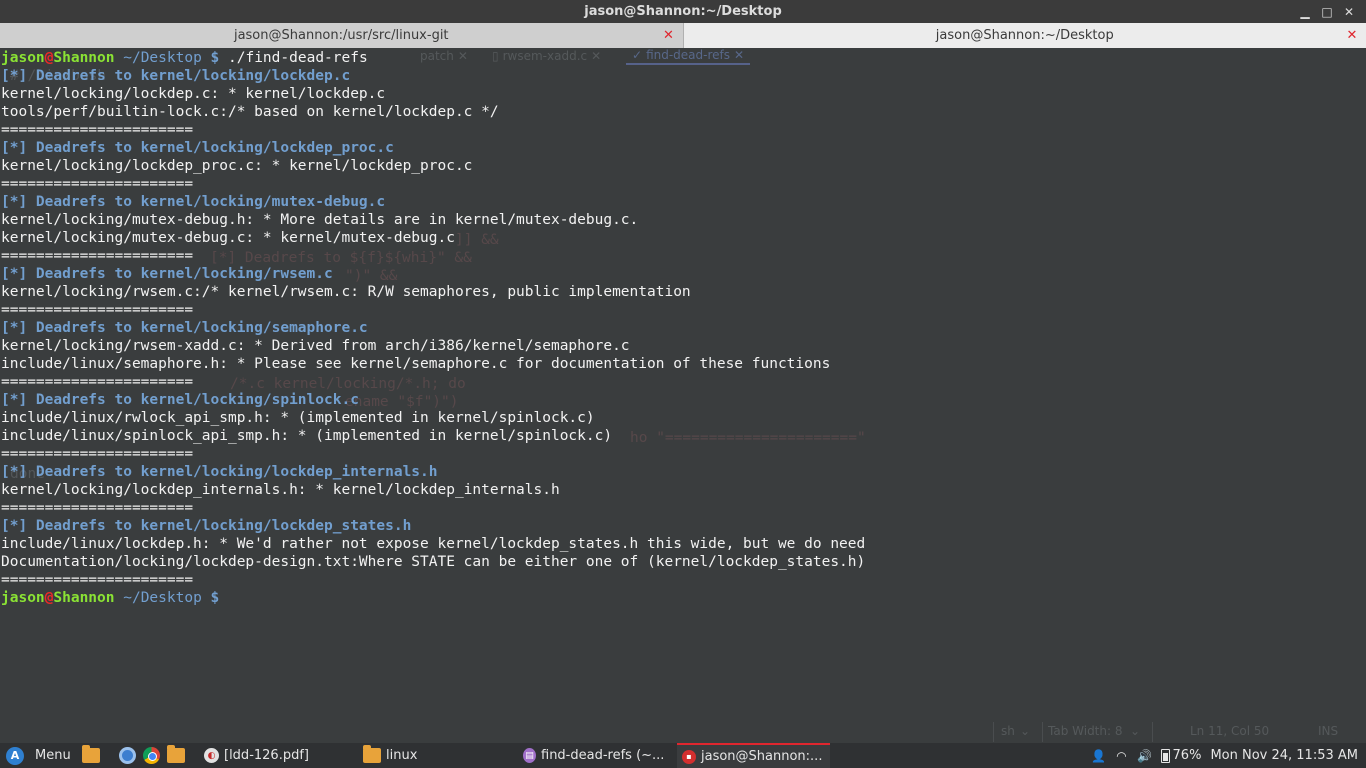 Image resolution: width=1366 pixels, height=768 pixels. What do you see at coordinates (211, 755) in the screenshot?
I see `pdf-icon: ◐` at bounding box center [211, 755].